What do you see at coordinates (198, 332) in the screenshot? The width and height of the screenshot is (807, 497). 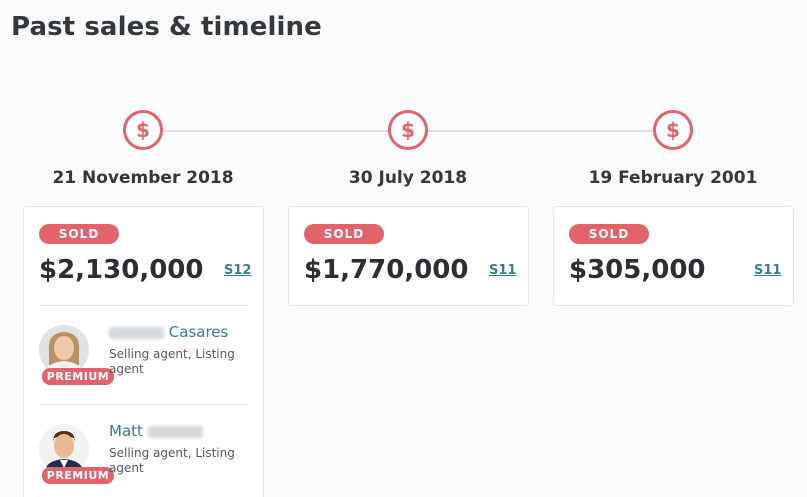 I see `agent-last-name: Casares` at bounding box center [198, 332].